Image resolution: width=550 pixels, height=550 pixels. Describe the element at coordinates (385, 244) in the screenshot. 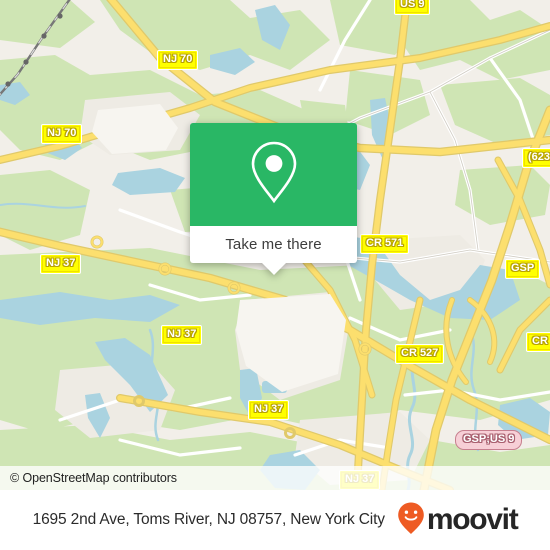

I see `road-shield-cr-571: CR 571` at that location.